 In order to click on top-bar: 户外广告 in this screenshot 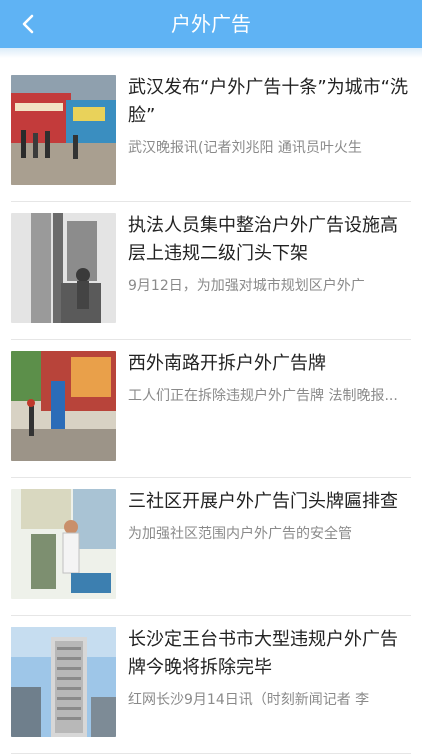, I will do `click(211, 24)`.